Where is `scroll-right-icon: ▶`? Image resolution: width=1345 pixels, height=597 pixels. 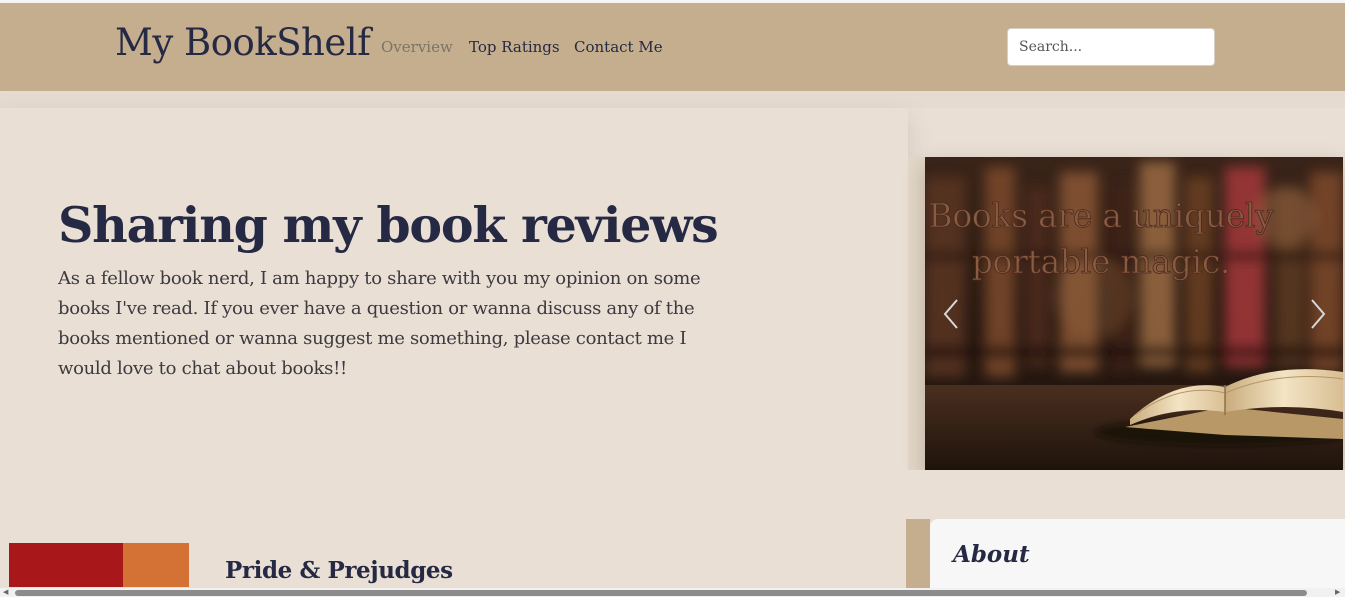
scroll-right-icon: ▶ is located at coordinates (1337, 592).